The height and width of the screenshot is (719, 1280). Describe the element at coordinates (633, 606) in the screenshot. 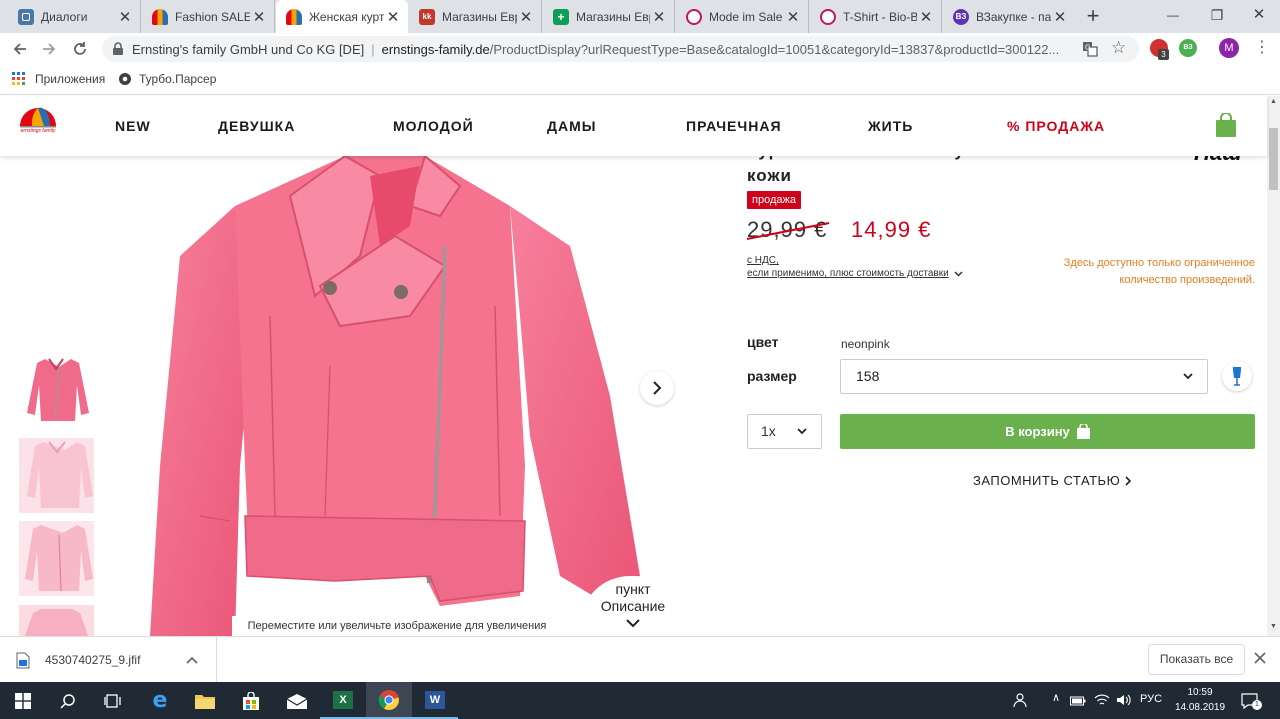

I see `description-toggle: пункт Описание` at that location.